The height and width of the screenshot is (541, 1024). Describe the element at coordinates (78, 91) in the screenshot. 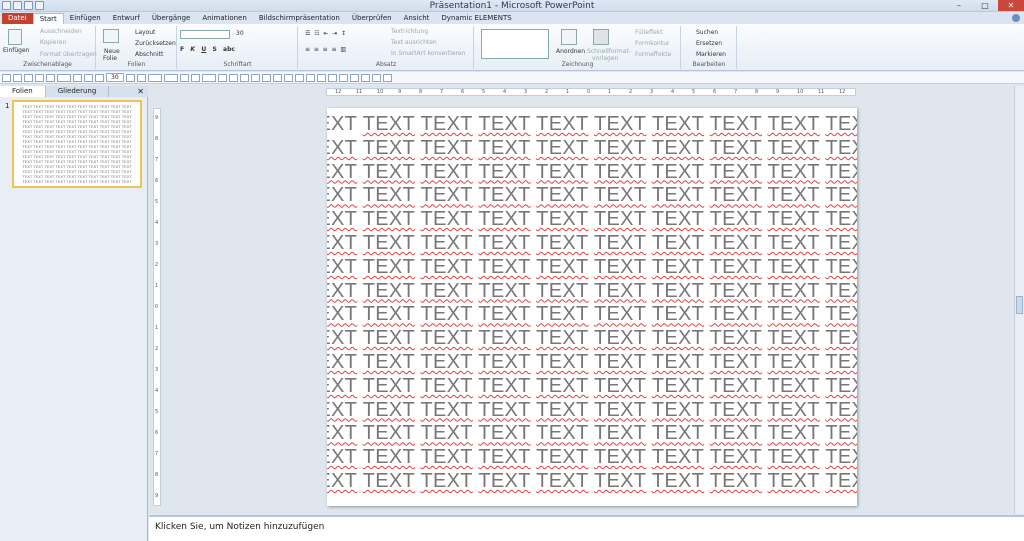

I see `tab-outline: Gliederung` at that location.